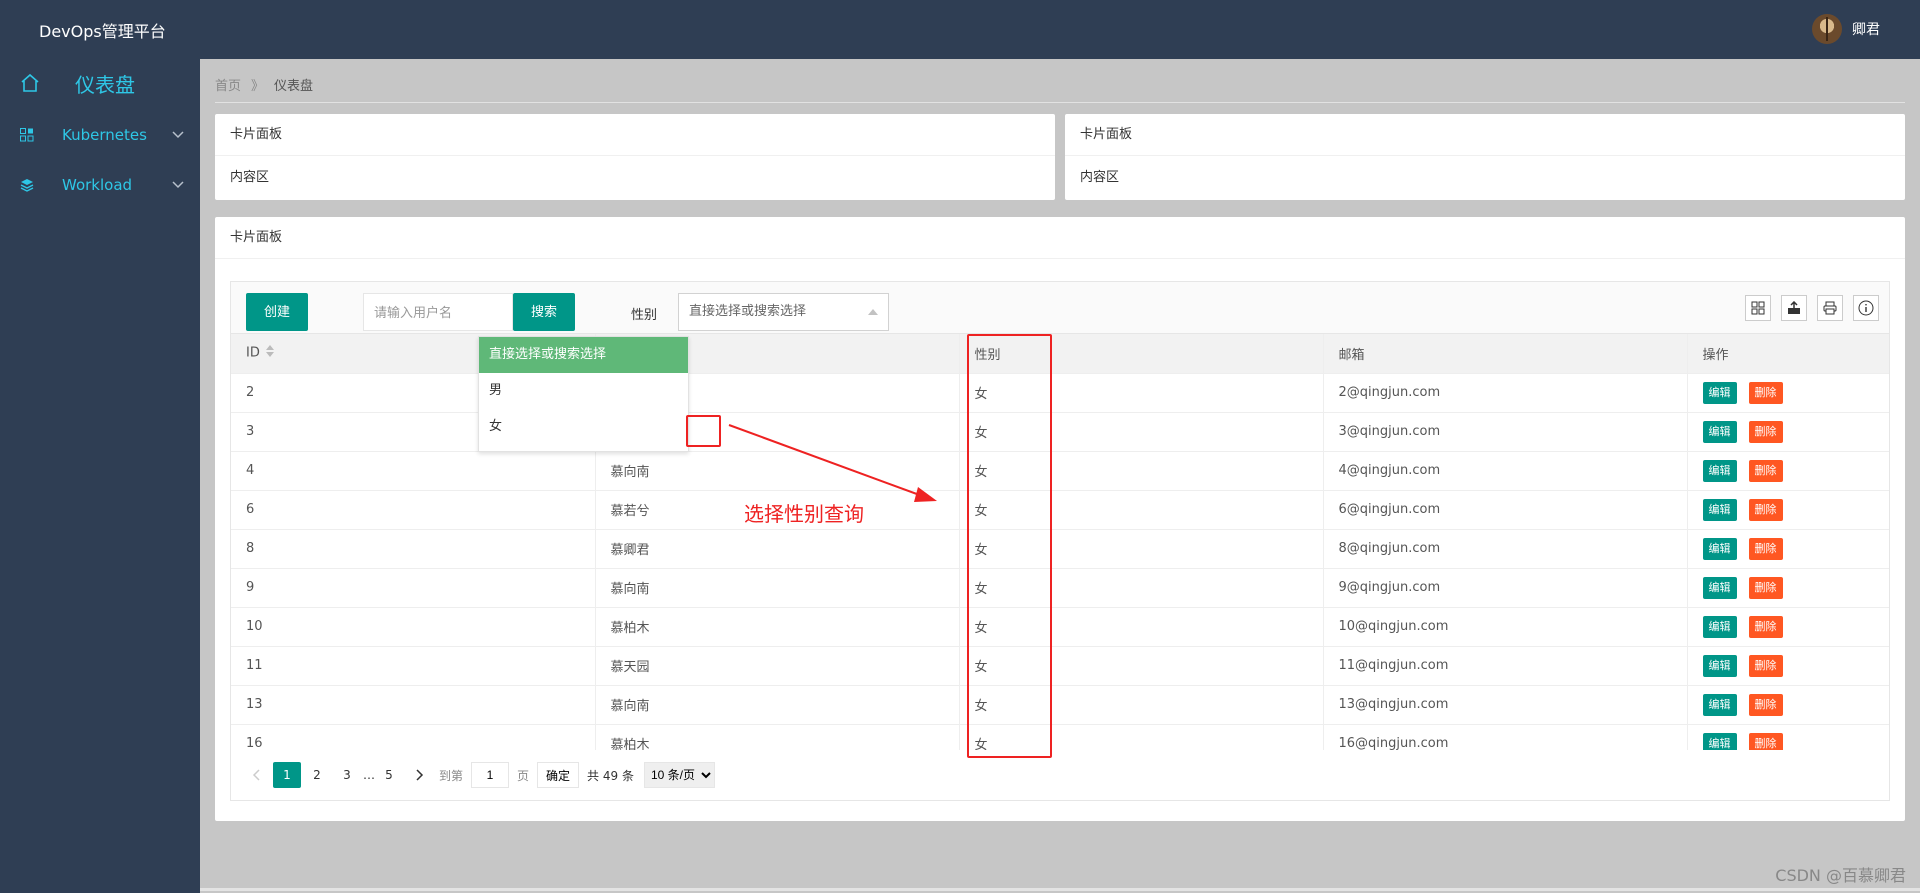 The image size is (1920, 893). Describe the element at coordinates (832, 463) in the screenshot. I see `annotation-arrow-icon` at that location.